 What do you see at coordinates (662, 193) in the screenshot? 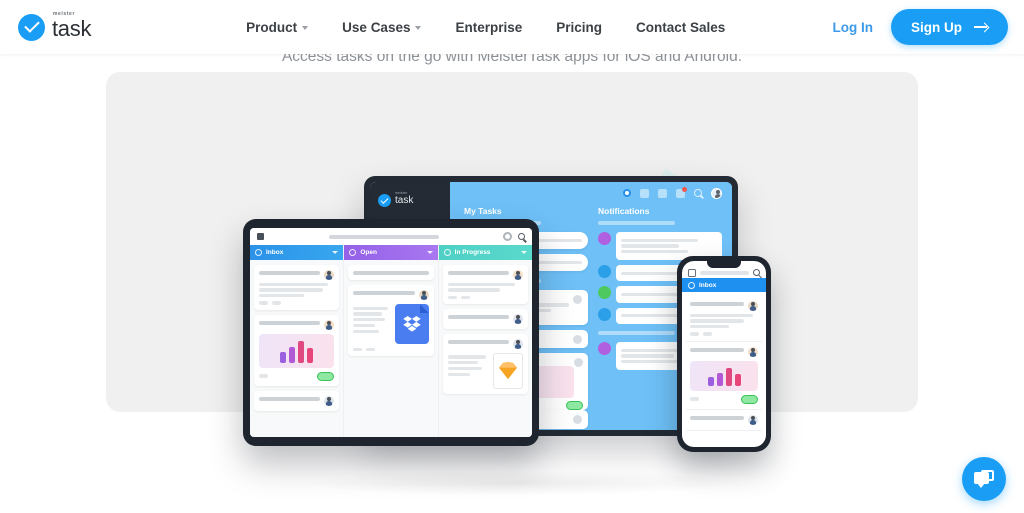
I see `clock-icon` at bounding box center [662, 193].